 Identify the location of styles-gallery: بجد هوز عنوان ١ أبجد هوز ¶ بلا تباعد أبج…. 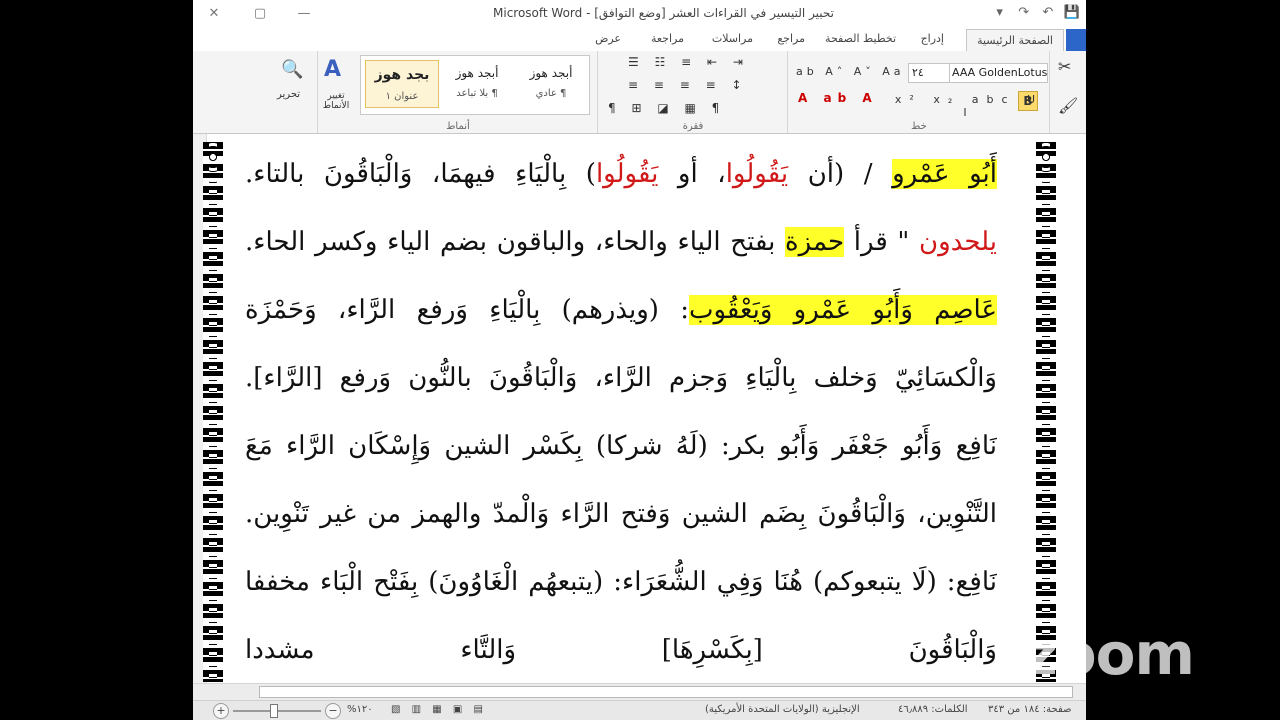
(475, 85).